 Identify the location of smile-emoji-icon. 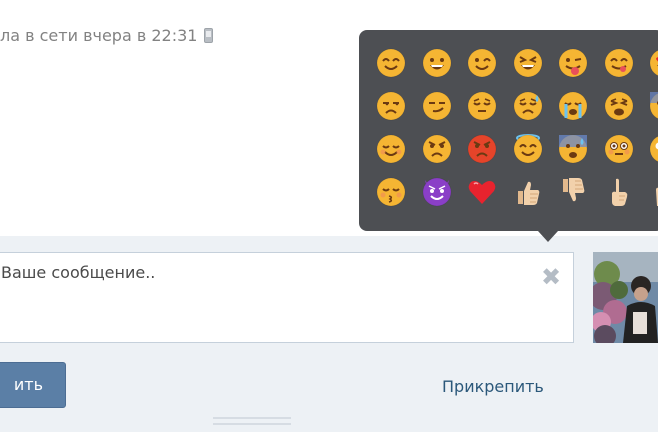
(391, 63).